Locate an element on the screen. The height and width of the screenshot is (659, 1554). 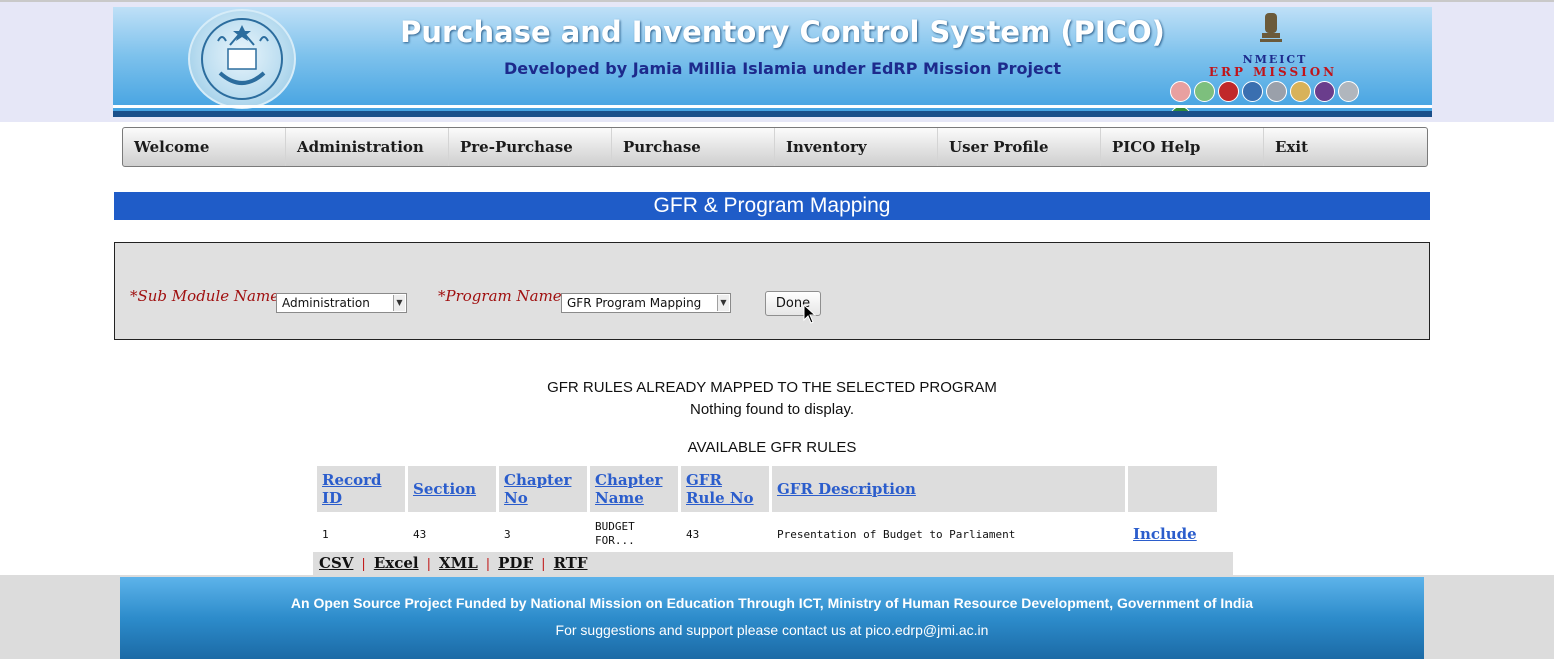
menu-pre-purchase: Pre-Purchase is located at coordinates (530, 147).